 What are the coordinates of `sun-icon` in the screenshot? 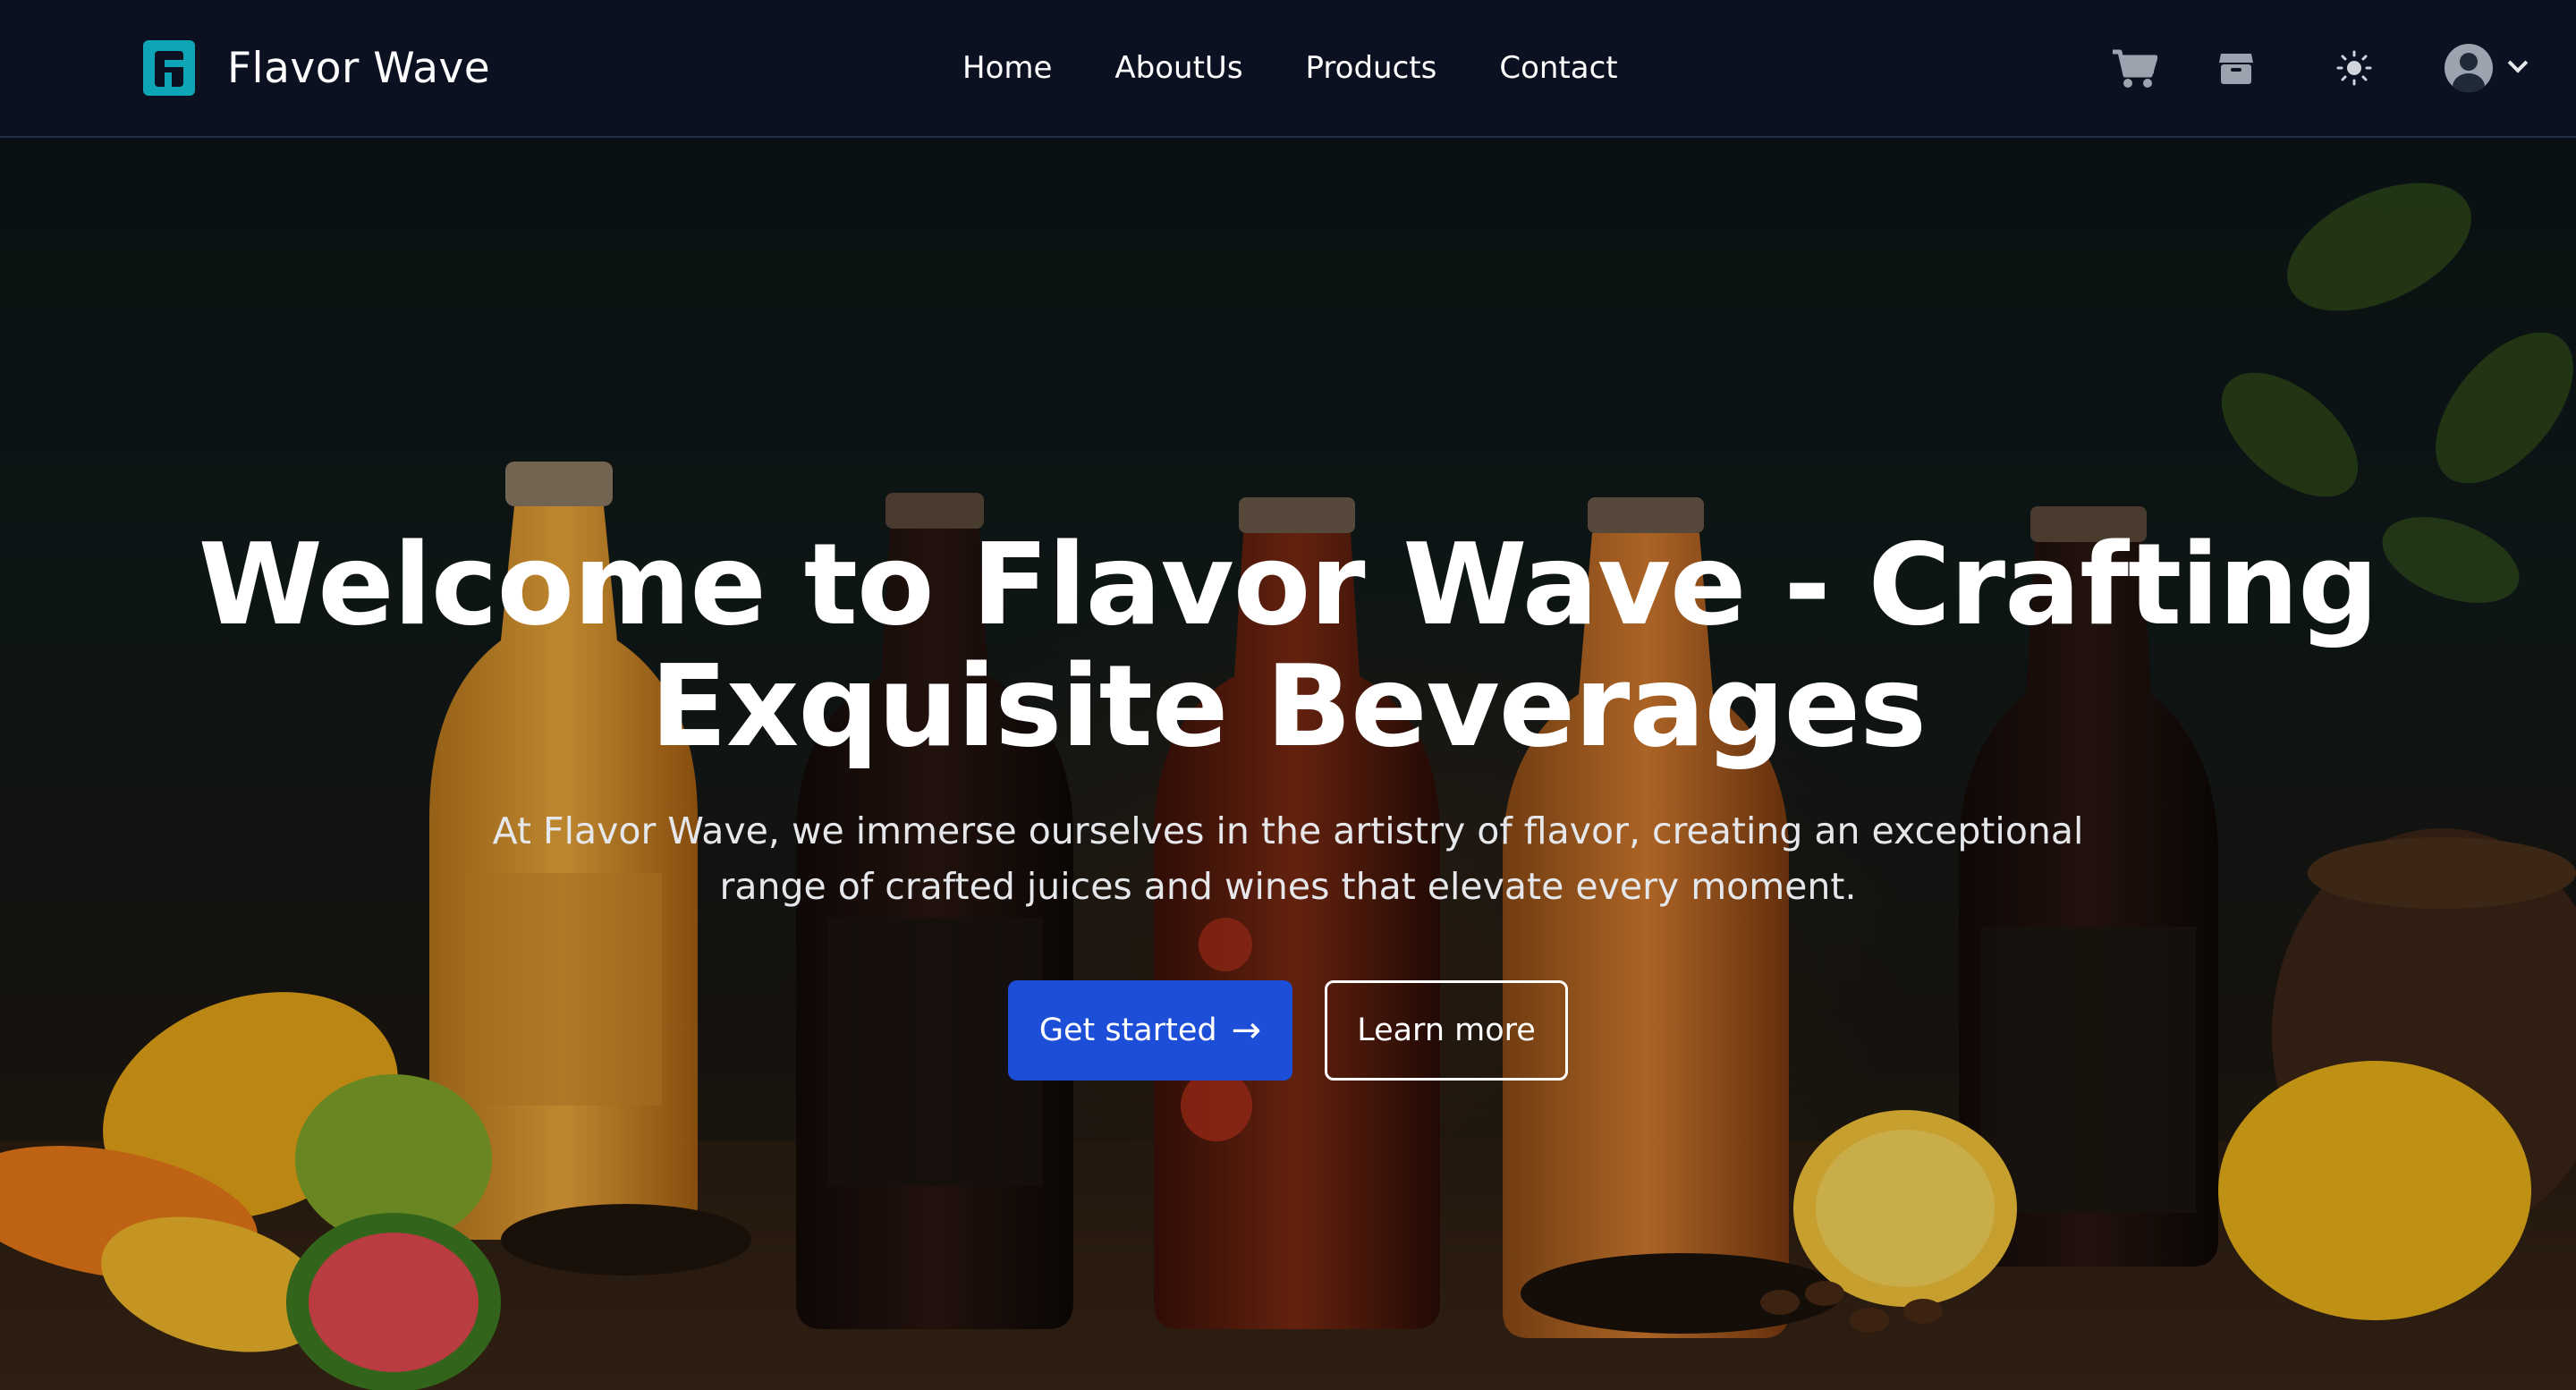 It's located at (2354, 68).